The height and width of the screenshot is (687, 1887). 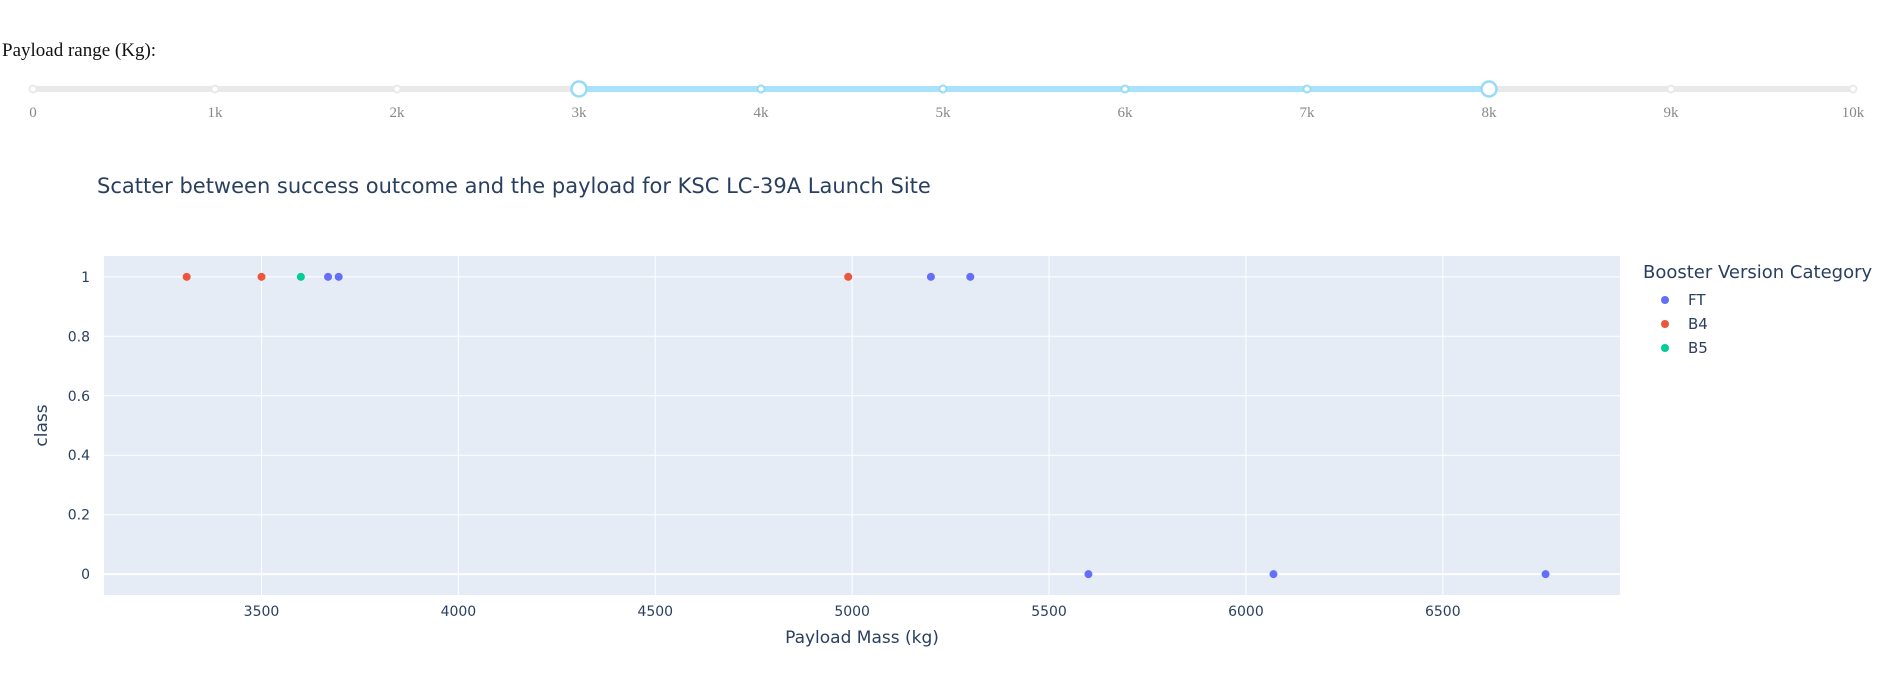 What do you see at coordinates (85, 278) in the screenshot?
I see `y-tick-label: 1` at bounding box center [85, 278].